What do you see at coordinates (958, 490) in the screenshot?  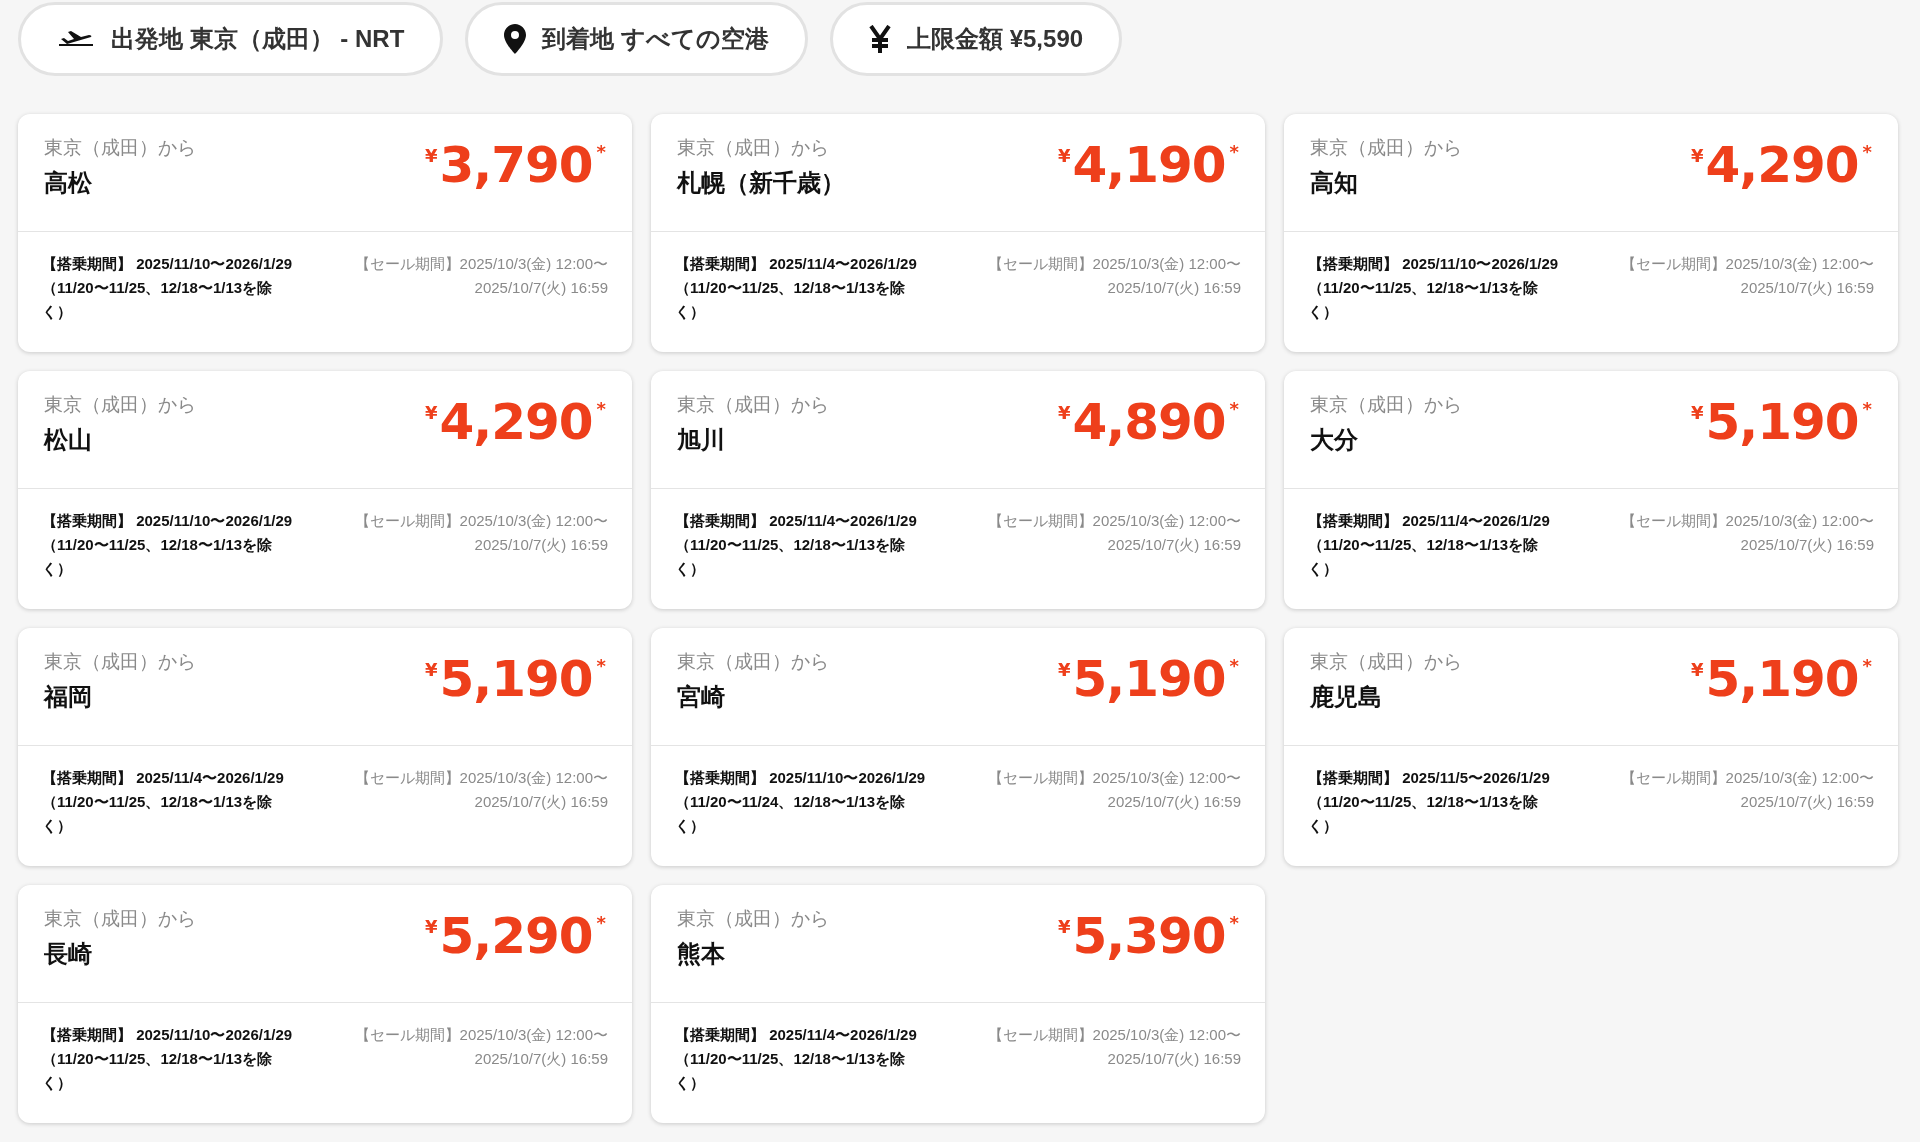 I see `fare-card: 東京（成田）から 旭川 ¥4,890* 【搭乗期間】 2025/11/4〜2026/1/29 （11/20〜11/25、12/18〜1/13を除く） 【セール期間】2025/10/3(金) 12:00〜2025/10/7(火) 16:59` at bounding box center [958, 490].